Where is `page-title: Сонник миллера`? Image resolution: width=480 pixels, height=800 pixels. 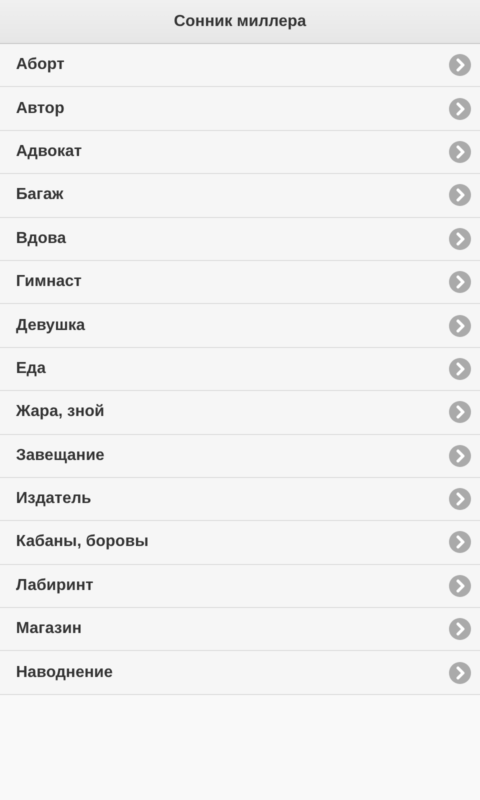
page-title: Сонник миллера is located at coordinates (240, 21).